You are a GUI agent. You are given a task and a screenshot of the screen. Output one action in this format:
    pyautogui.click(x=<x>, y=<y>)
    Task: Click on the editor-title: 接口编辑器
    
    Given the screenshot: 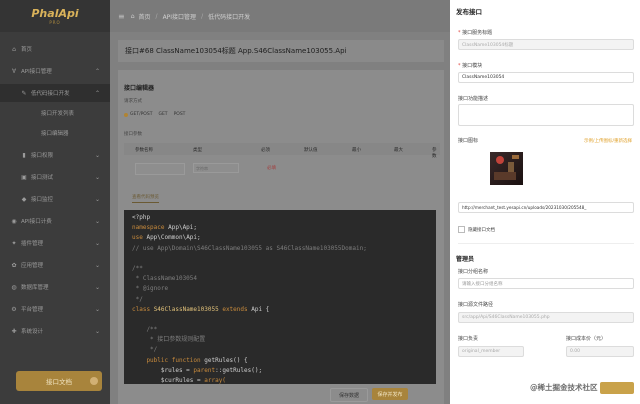 What is the action you would take?
    pyautogui.click(x=139, y=88)
    